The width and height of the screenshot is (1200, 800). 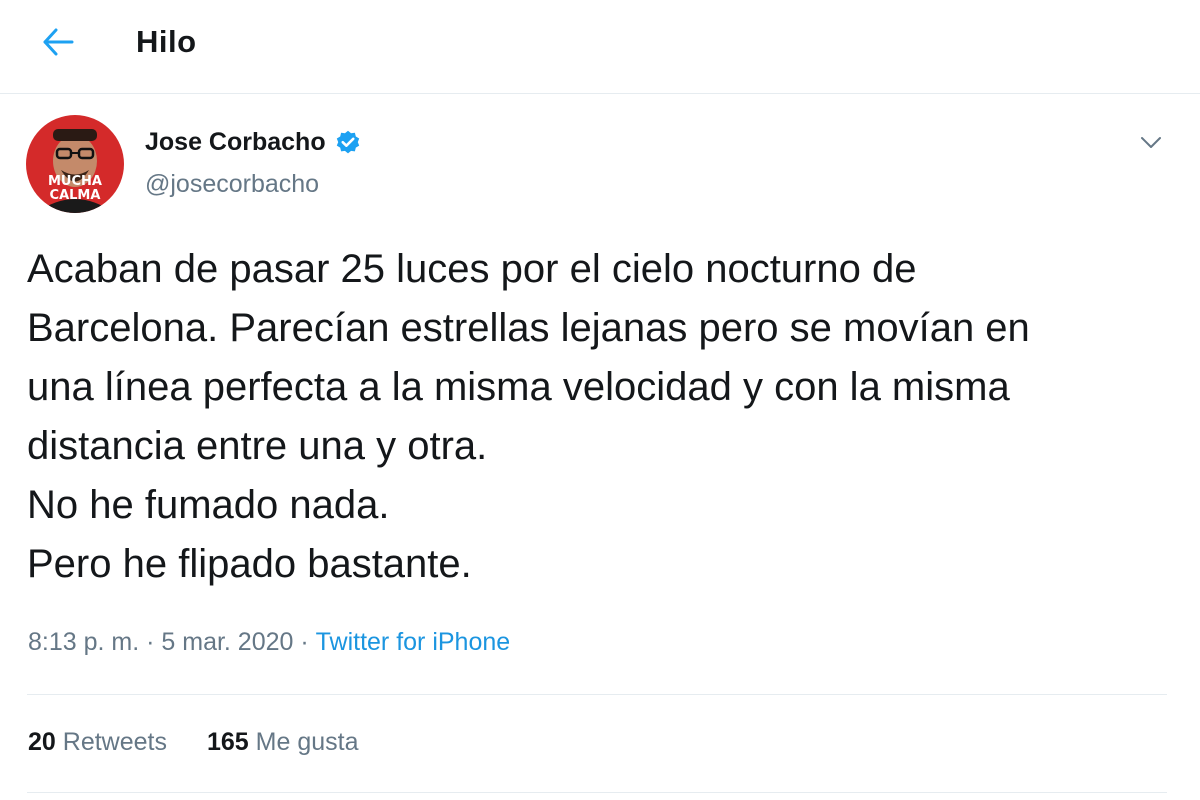 I want to click on back-button, so click(x=58, y=42).